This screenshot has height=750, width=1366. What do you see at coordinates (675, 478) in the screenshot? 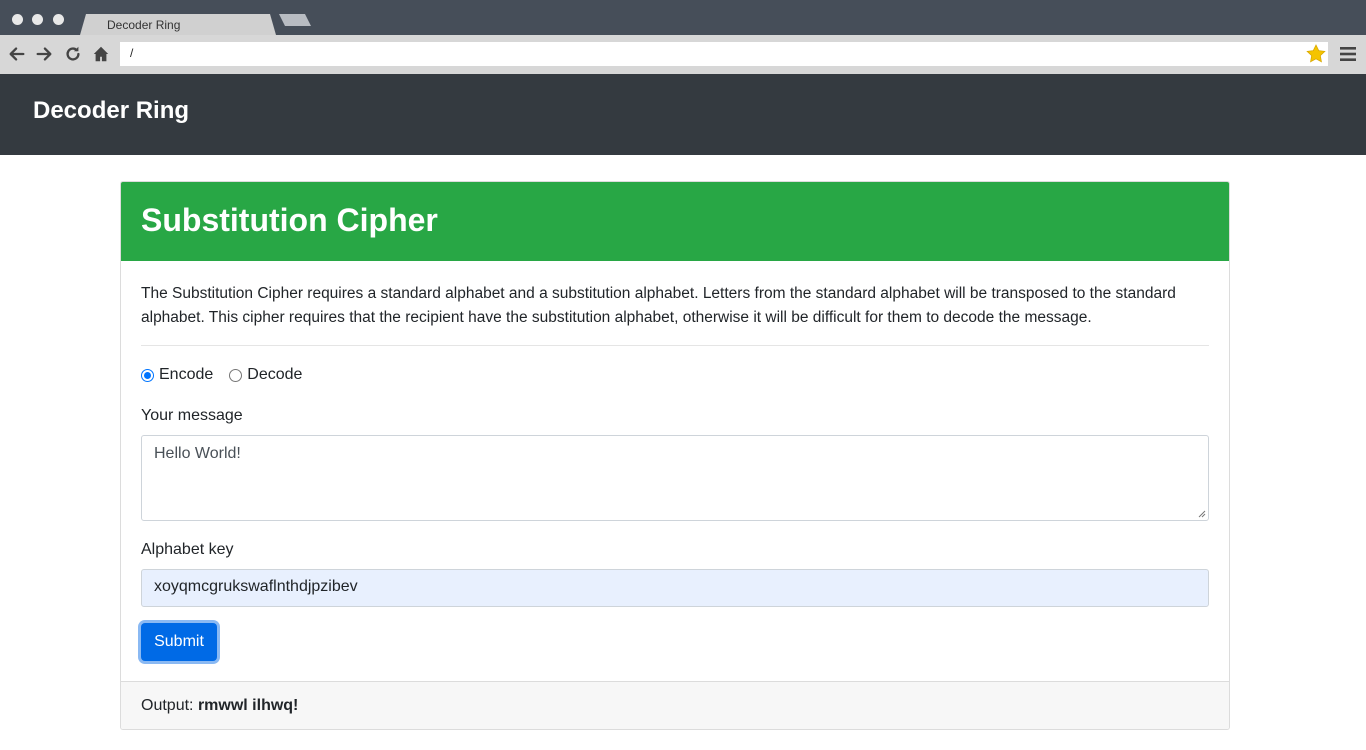
I see `message-textarea: Hello World!` at bounding box center [675, 478].